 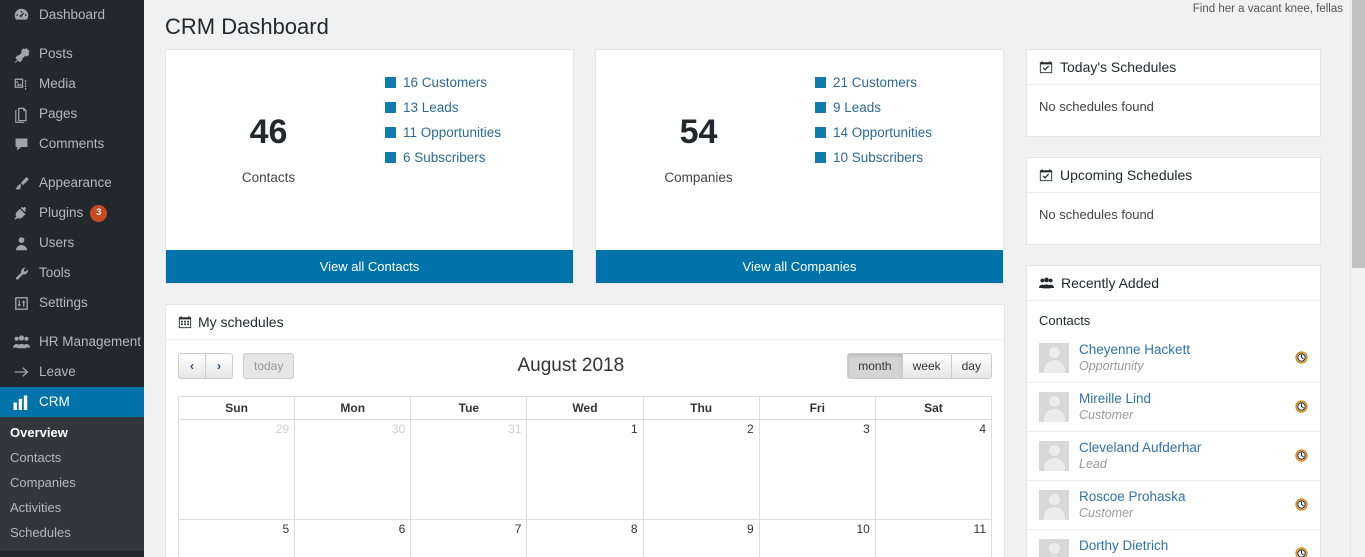 I want to click on sidebar-item-media: Media, so click(x=72, y=84).